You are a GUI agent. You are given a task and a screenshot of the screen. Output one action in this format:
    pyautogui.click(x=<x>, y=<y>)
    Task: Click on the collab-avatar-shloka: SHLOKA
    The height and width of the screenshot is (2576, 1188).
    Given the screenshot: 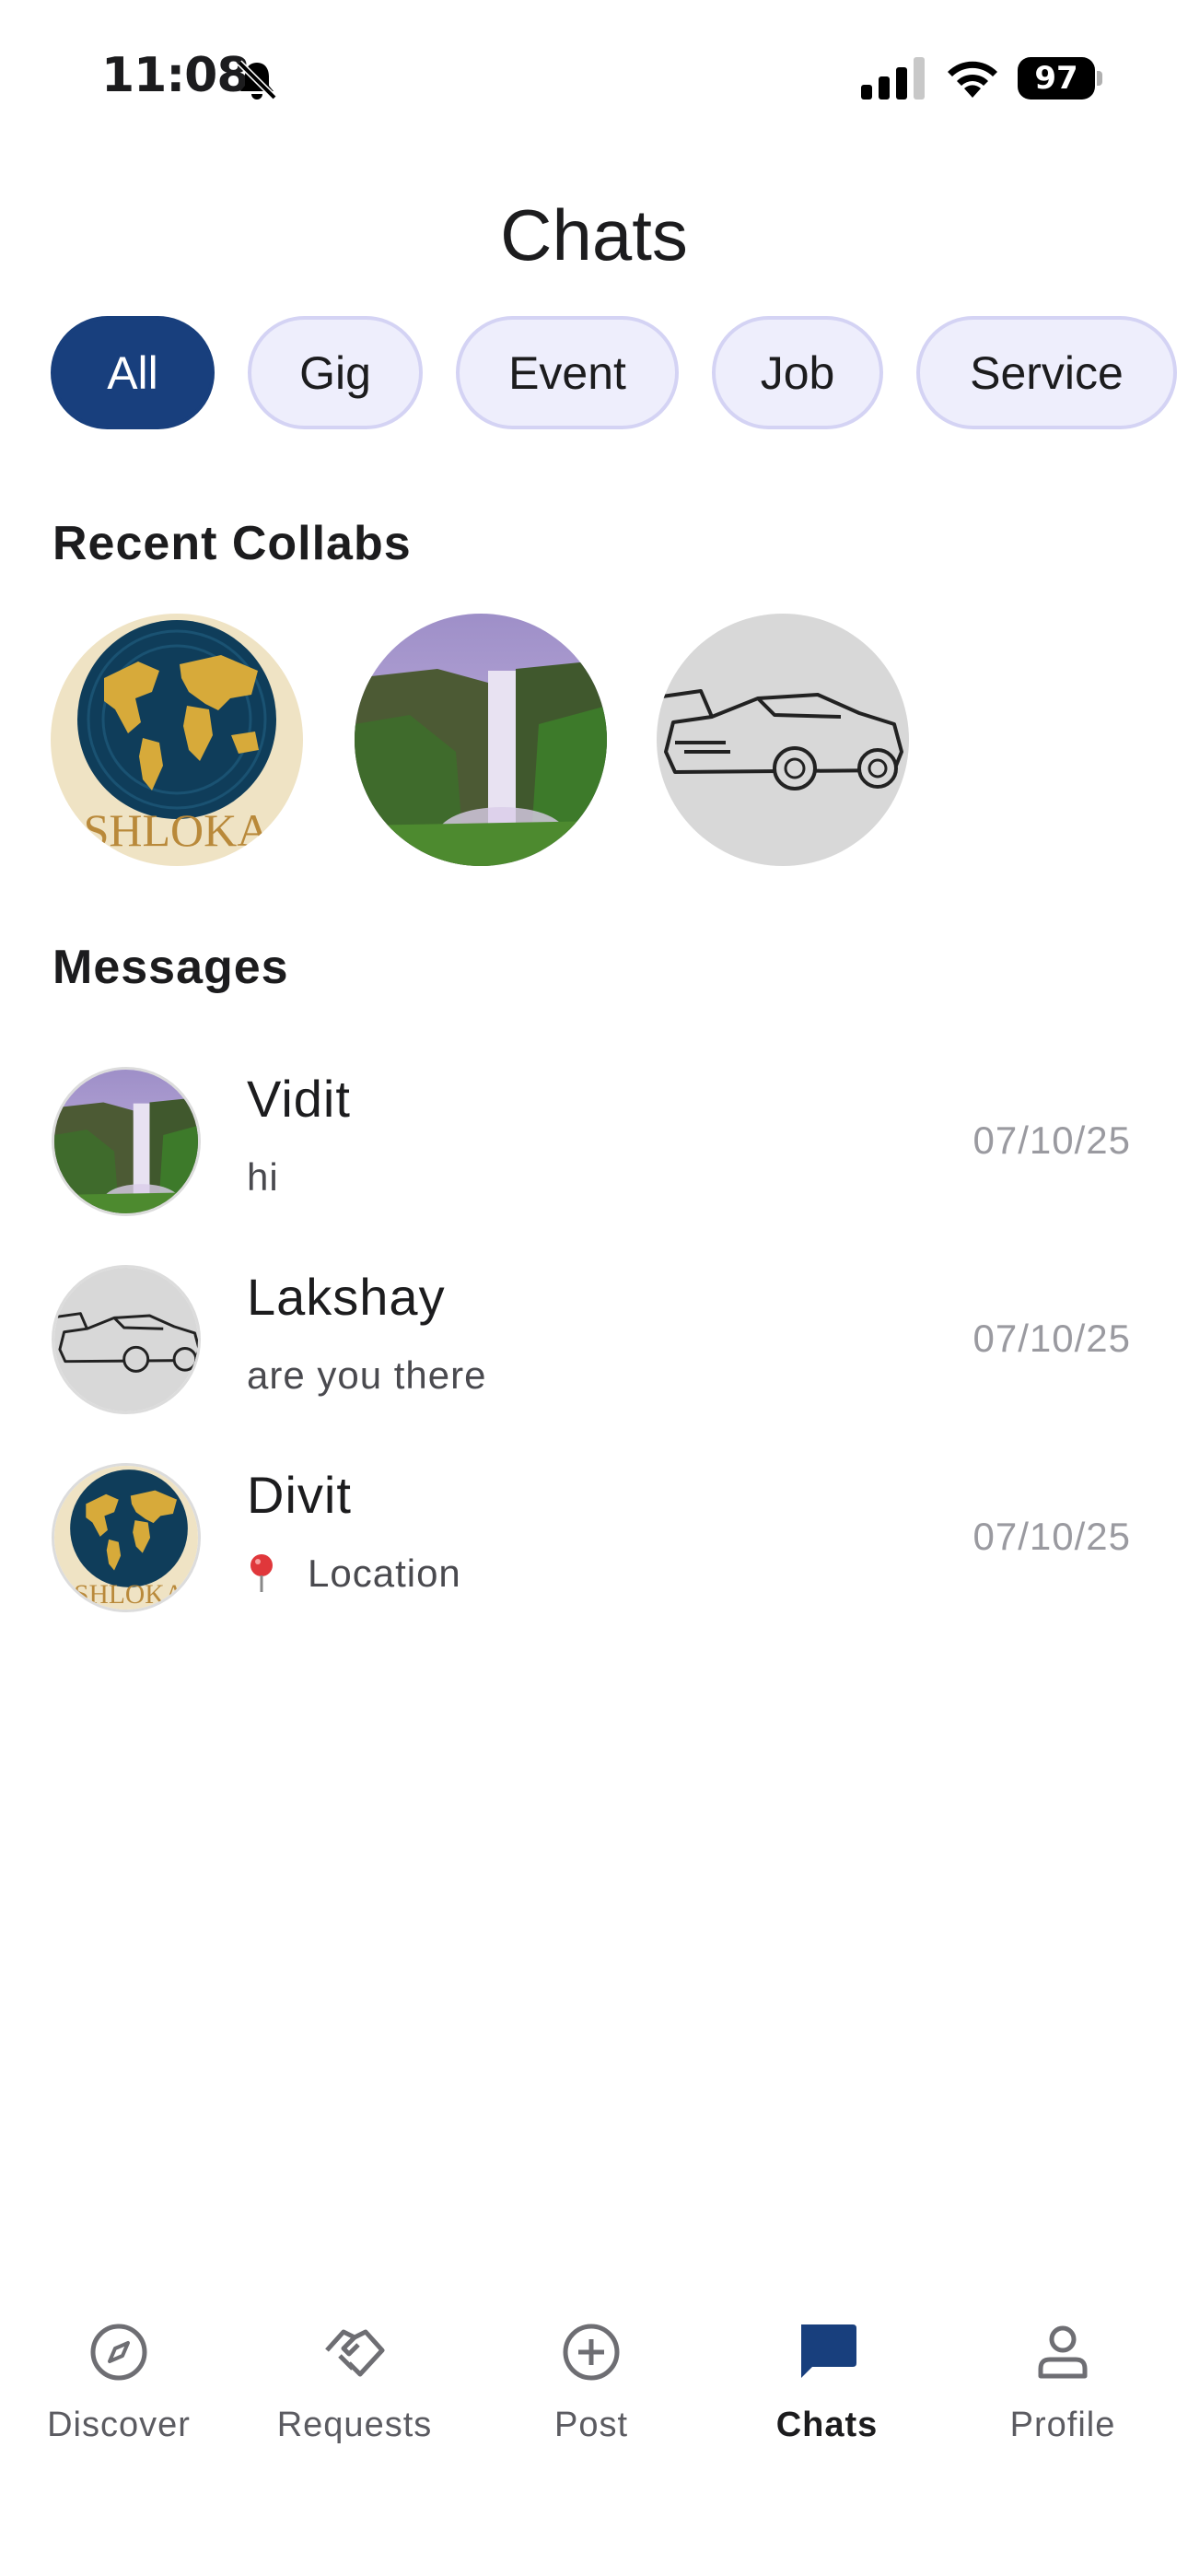 What is the action you would take?
    pyautogui.click(x=177, y=740)
    